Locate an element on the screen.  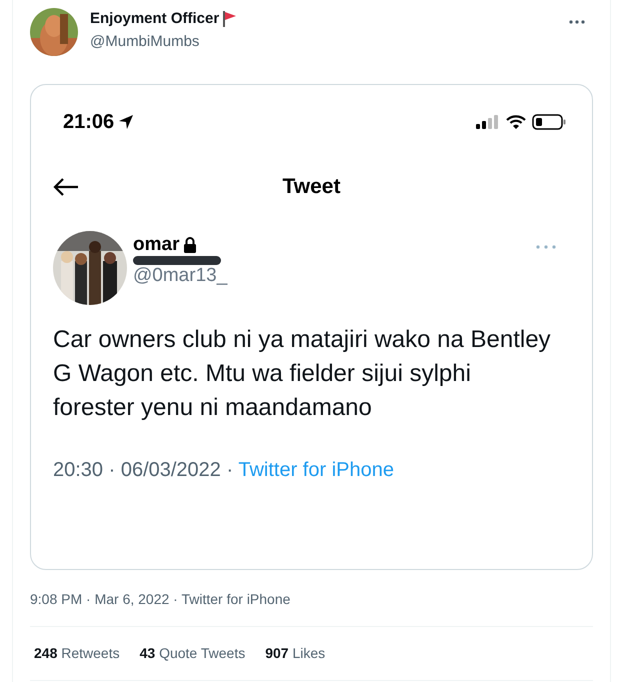
user-handle: @0mar13_ is located at coordinates (180, 276).